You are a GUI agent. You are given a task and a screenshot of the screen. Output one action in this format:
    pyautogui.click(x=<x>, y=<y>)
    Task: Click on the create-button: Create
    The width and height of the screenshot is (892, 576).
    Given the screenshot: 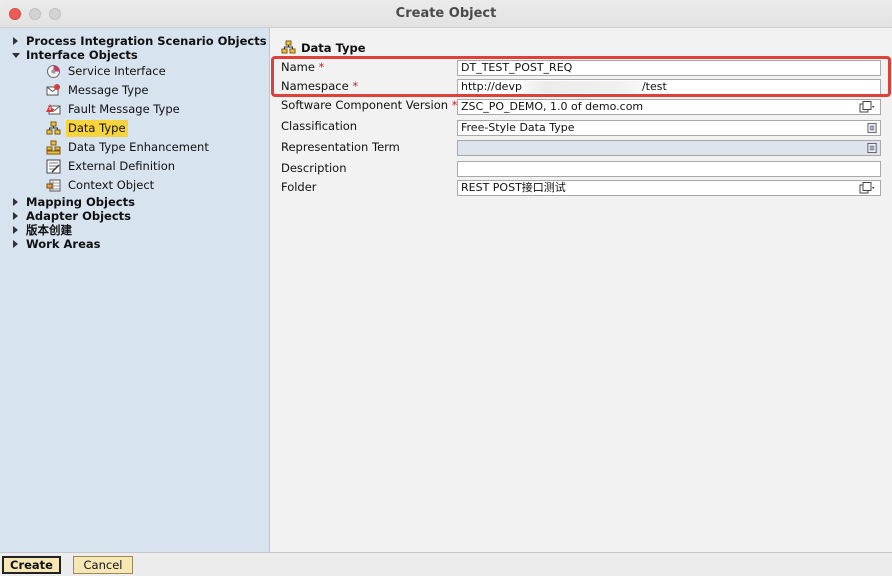 What is the action you would take?
    pyautogui.click(x=31, y=565)
    